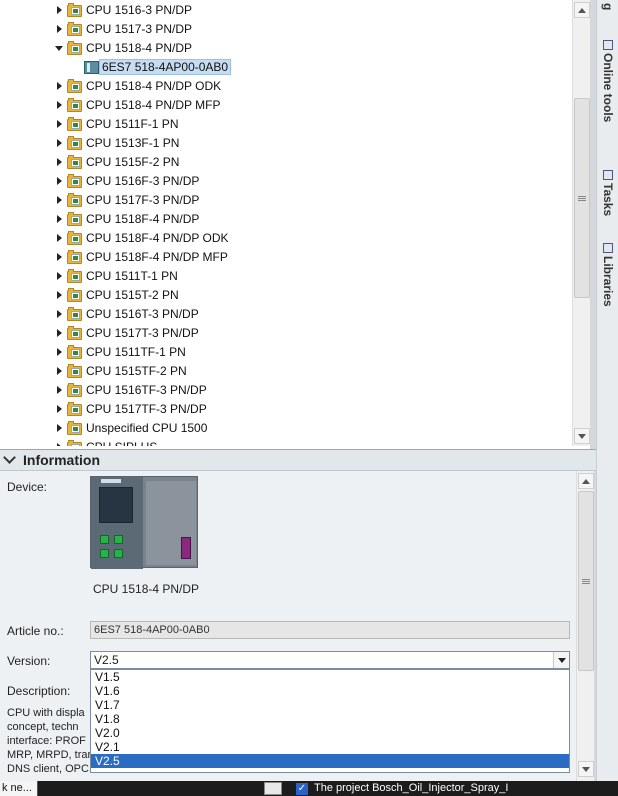 Image resolution: width=618 pixels, height=796 pixels. I want to click on info-scroll-up-button, so click(586, 481).